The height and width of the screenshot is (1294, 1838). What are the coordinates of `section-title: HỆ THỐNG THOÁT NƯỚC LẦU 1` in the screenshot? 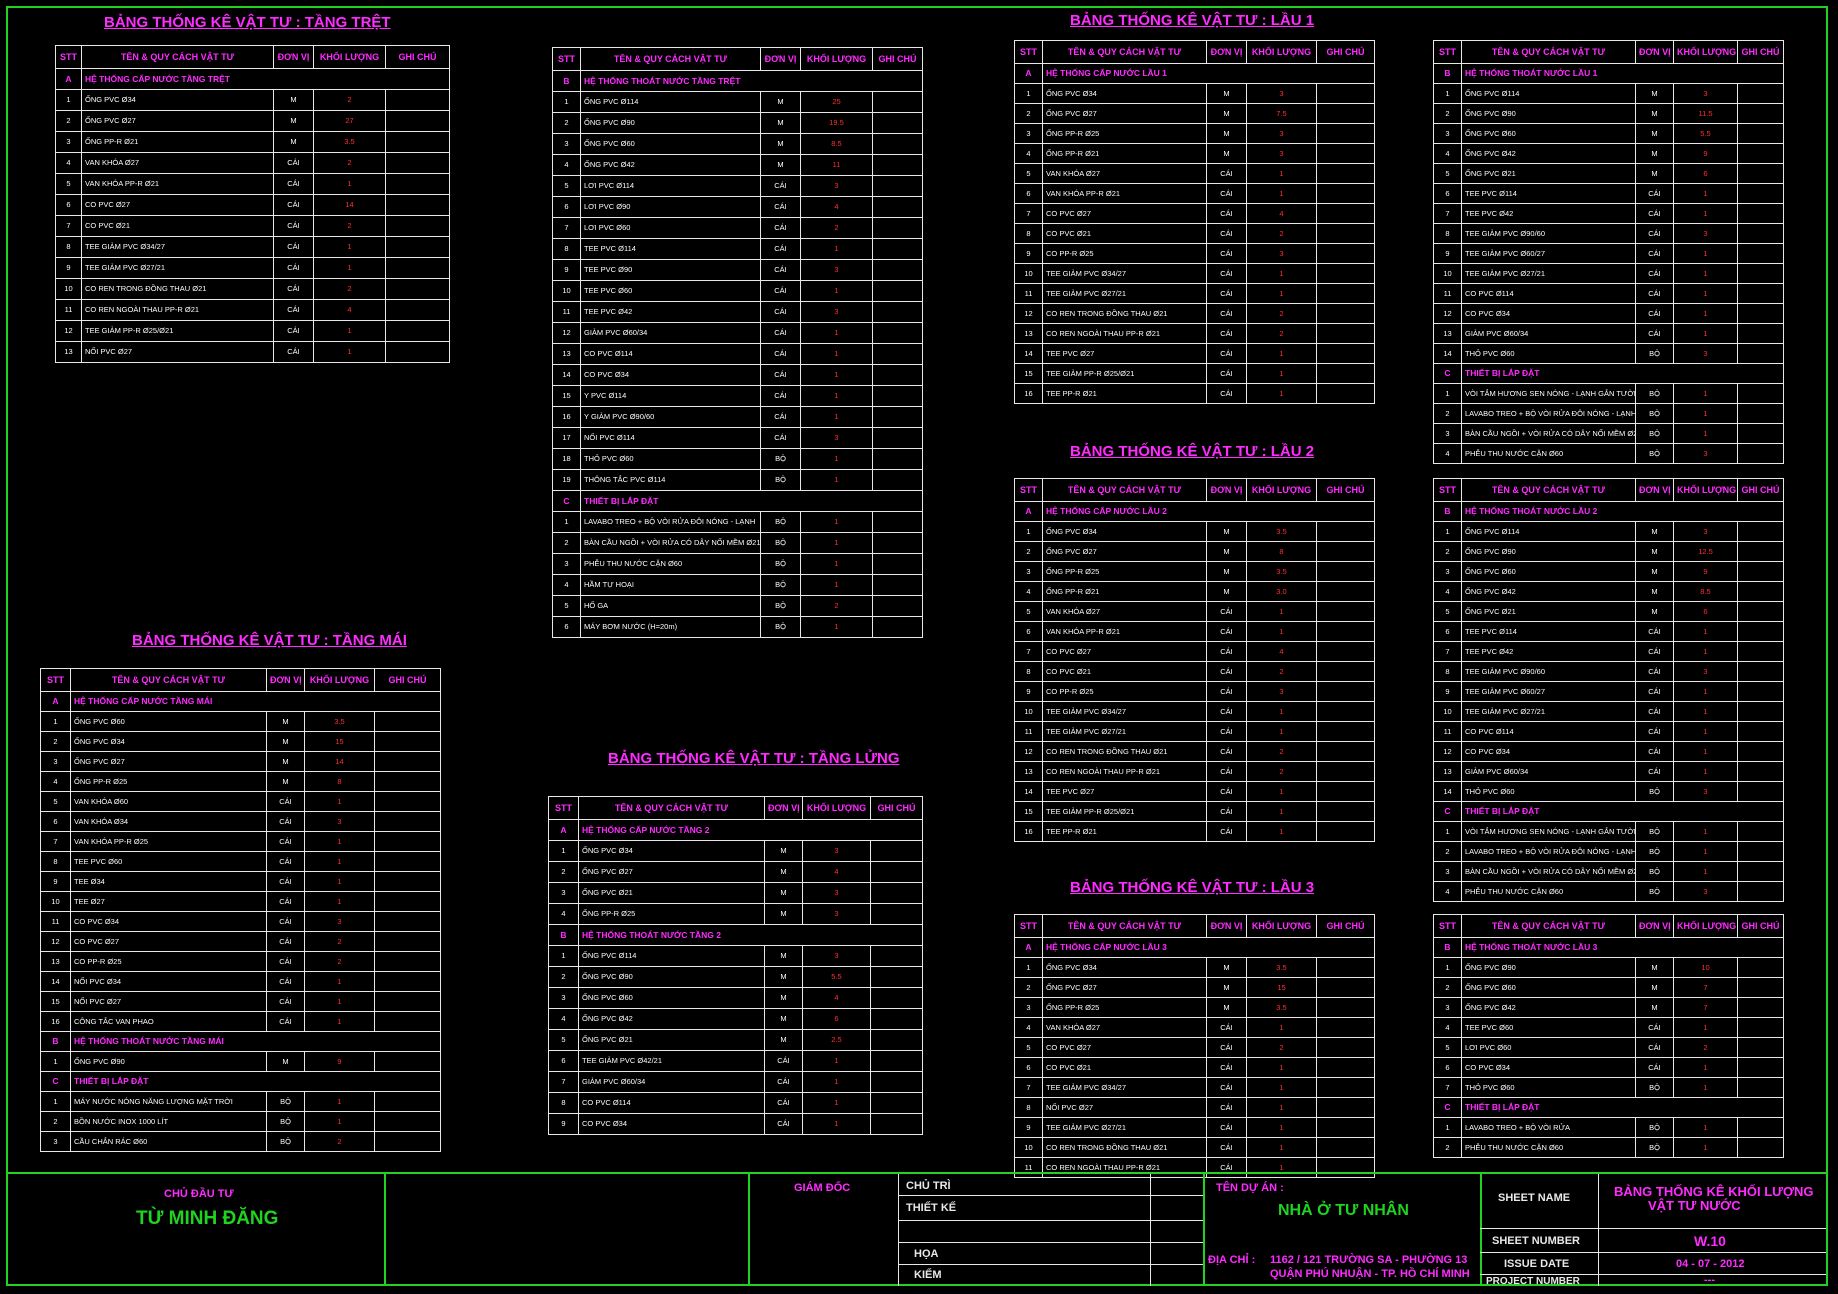 It's located at (1622, 73).